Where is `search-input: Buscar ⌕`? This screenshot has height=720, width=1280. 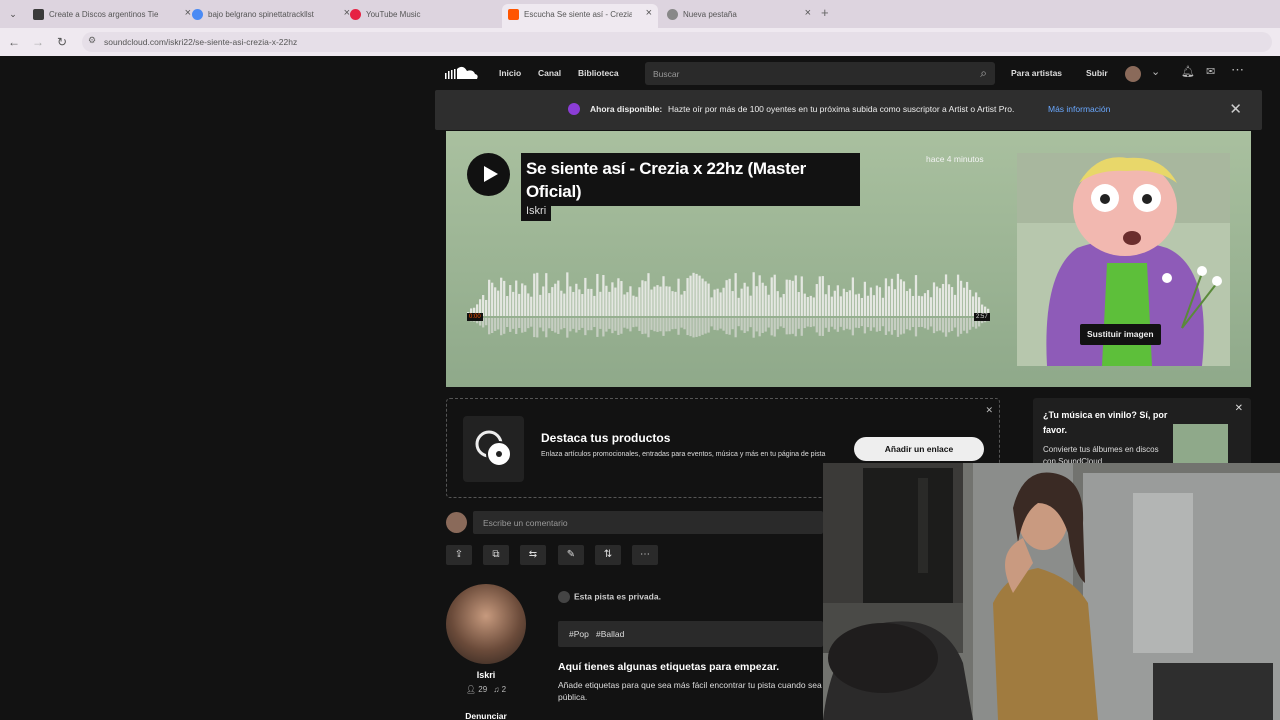
search-input: Buscar ⌕ is located at coordinates (820, 73).